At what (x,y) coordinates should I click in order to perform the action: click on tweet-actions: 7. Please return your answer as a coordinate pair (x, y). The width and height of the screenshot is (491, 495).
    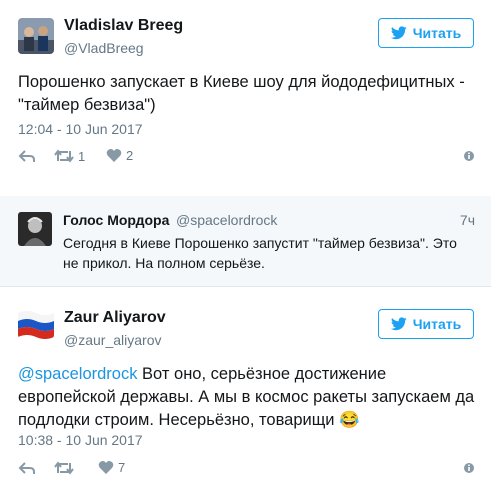
    Looking at the image, I should click on (248, 470).